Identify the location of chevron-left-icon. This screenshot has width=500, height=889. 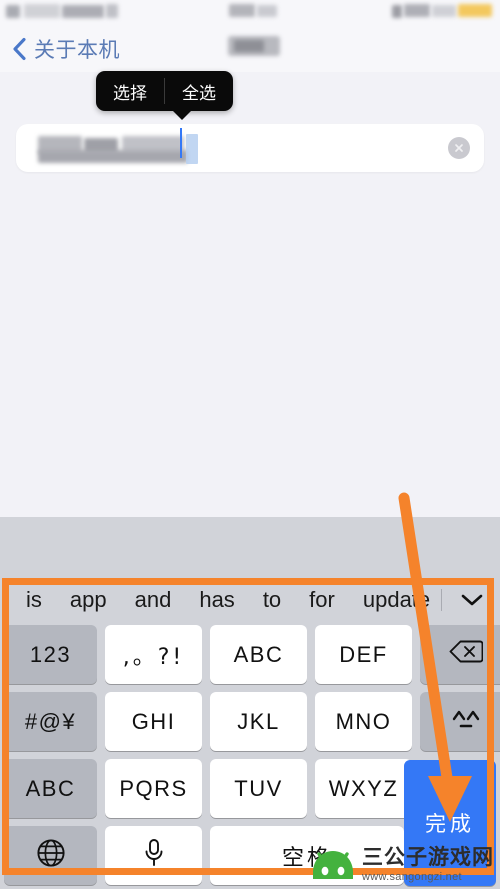
(19, 49).